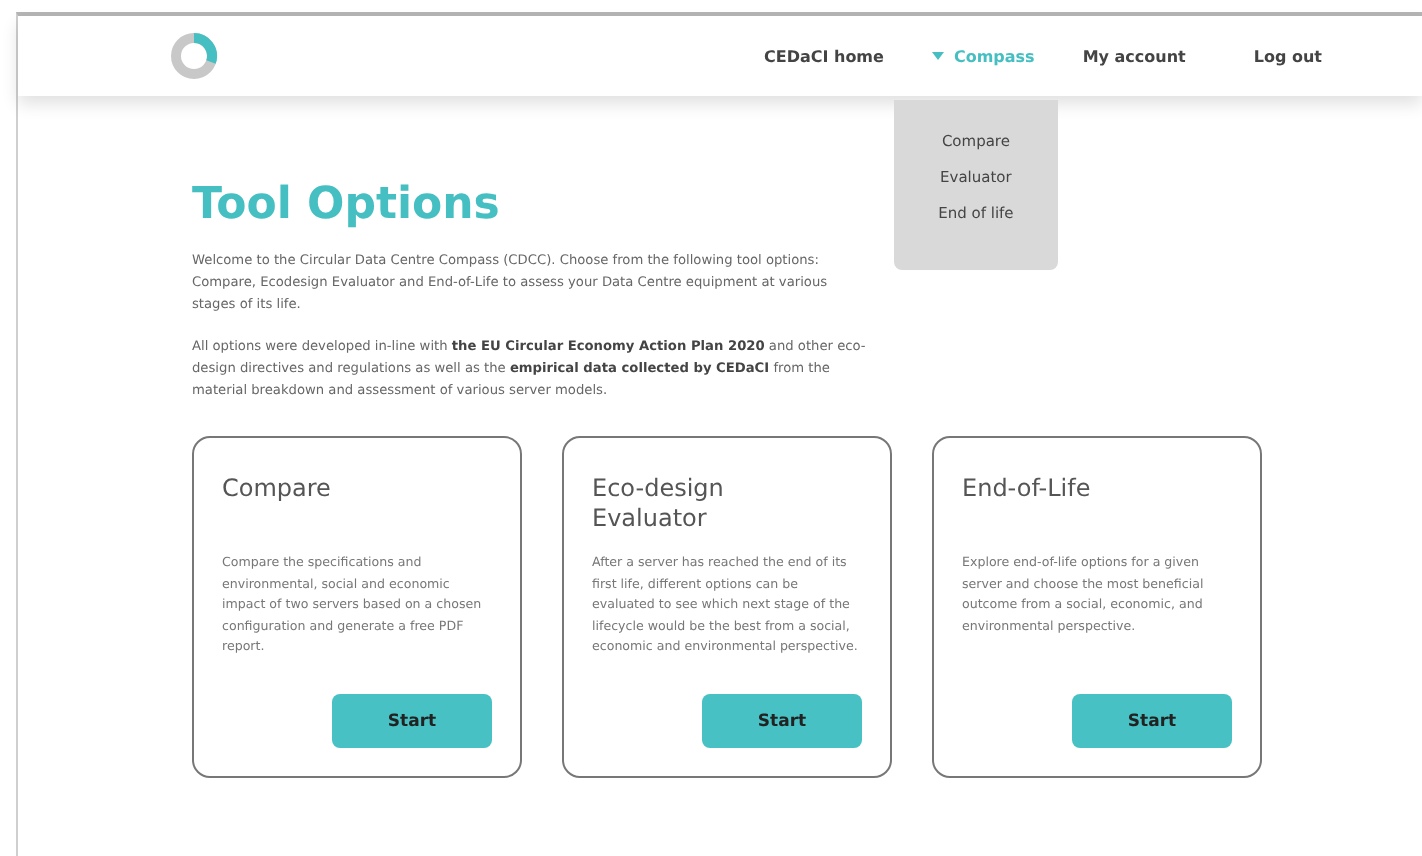 The width and height of the screenshot is (1422, 856). What do you see at coordinates (659, 504) in the screenshot?
I see `card-title: Eco-design Evaluator` at bounding box center [659, 504].